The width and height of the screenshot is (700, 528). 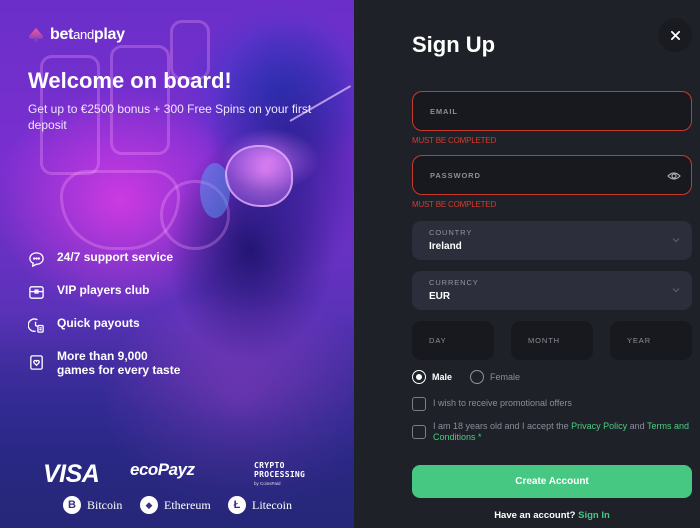 What do you see at coordinates (36, 35) in the screenshot?
I see `spade-logo-icon` at bounding box center [36, 35].